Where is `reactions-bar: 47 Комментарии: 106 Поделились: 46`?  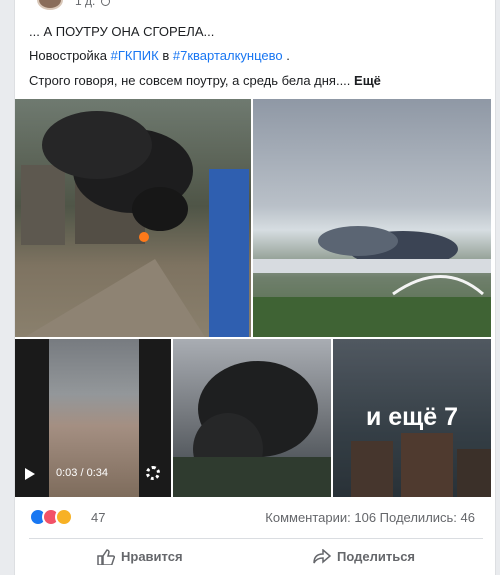
reactions-bar: 47 Комментарии: 106 Поделились: 46 is located at coordinates (256, 519).